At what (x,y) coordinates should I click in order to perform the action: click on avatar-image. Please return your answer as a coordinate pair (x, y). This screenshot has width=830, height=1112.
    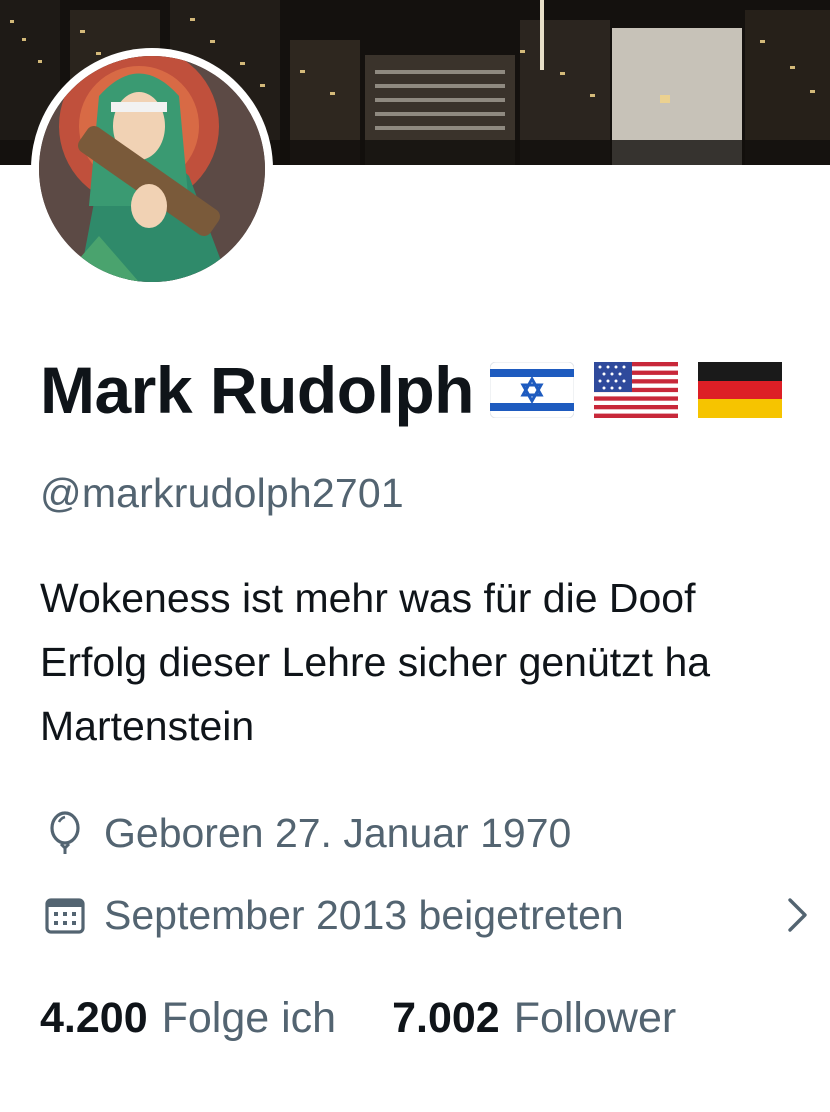
    Looking at the image, I should click on (152, 169).